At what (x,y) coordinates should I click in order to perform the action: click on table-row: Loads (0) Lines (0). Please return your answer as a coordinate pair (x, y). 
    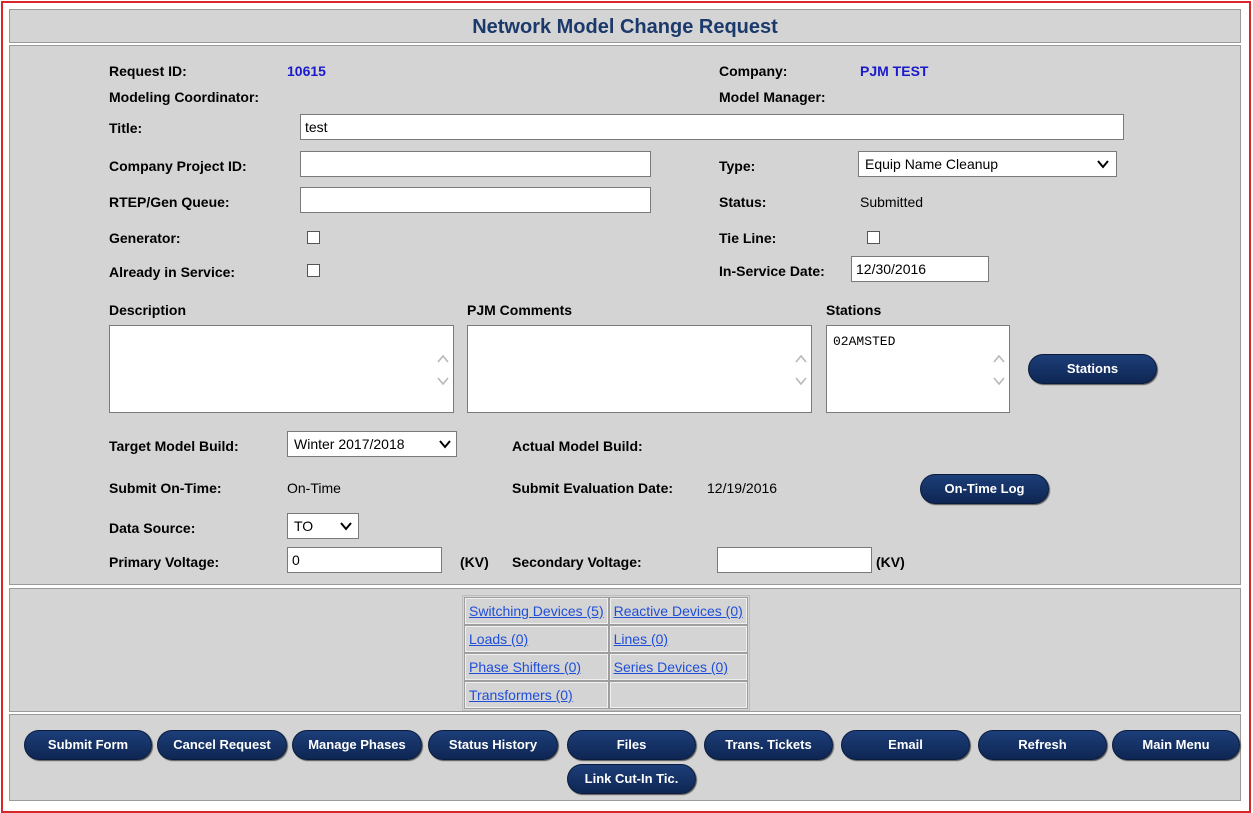
    Looking at the image, I should click on (606, 639).